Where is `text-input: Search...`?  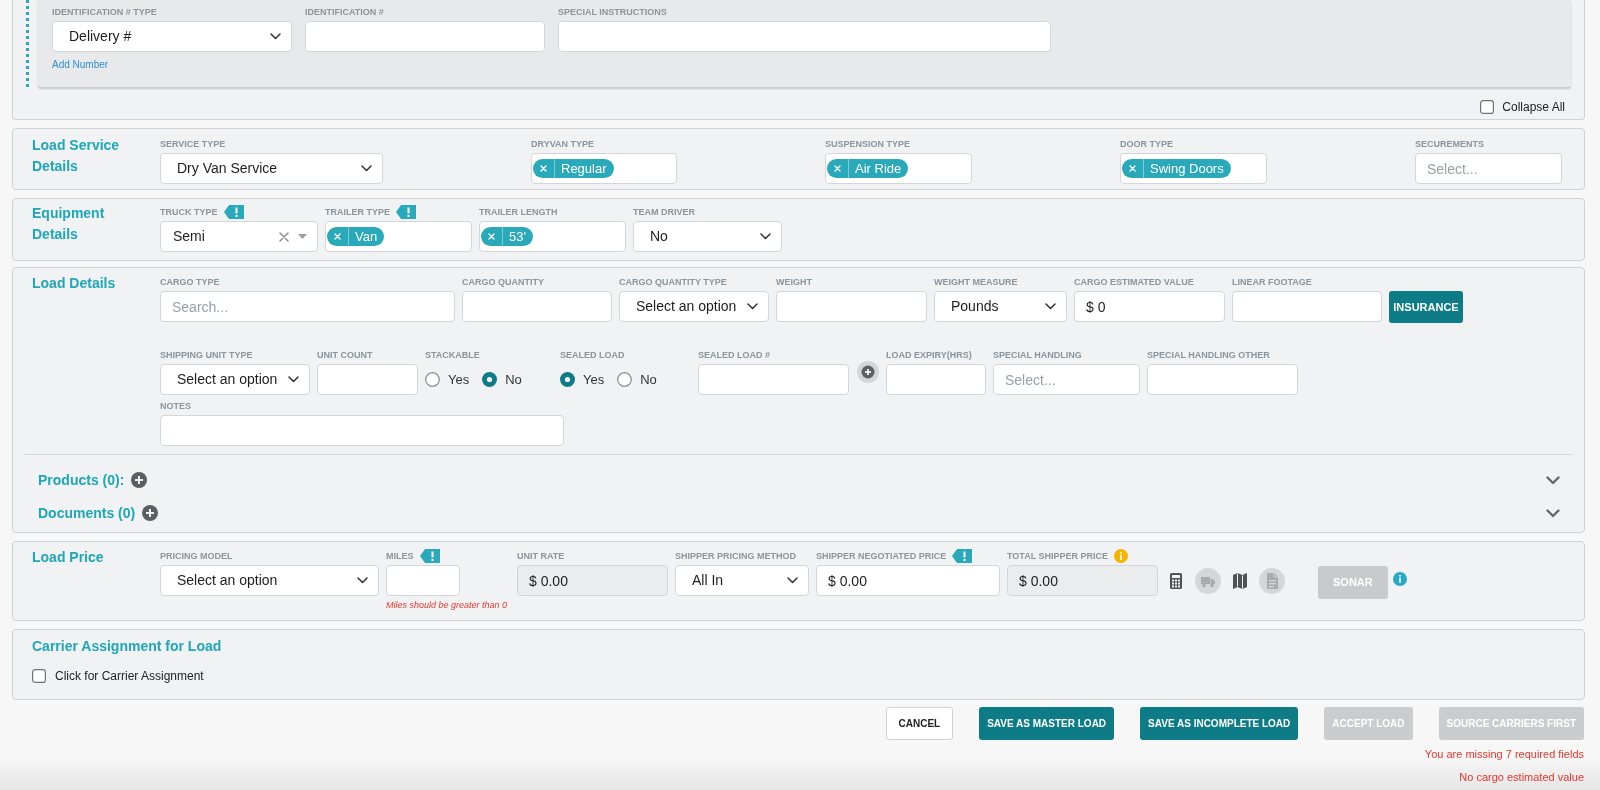
text-input: Search... is located at coordinates (307, 306).